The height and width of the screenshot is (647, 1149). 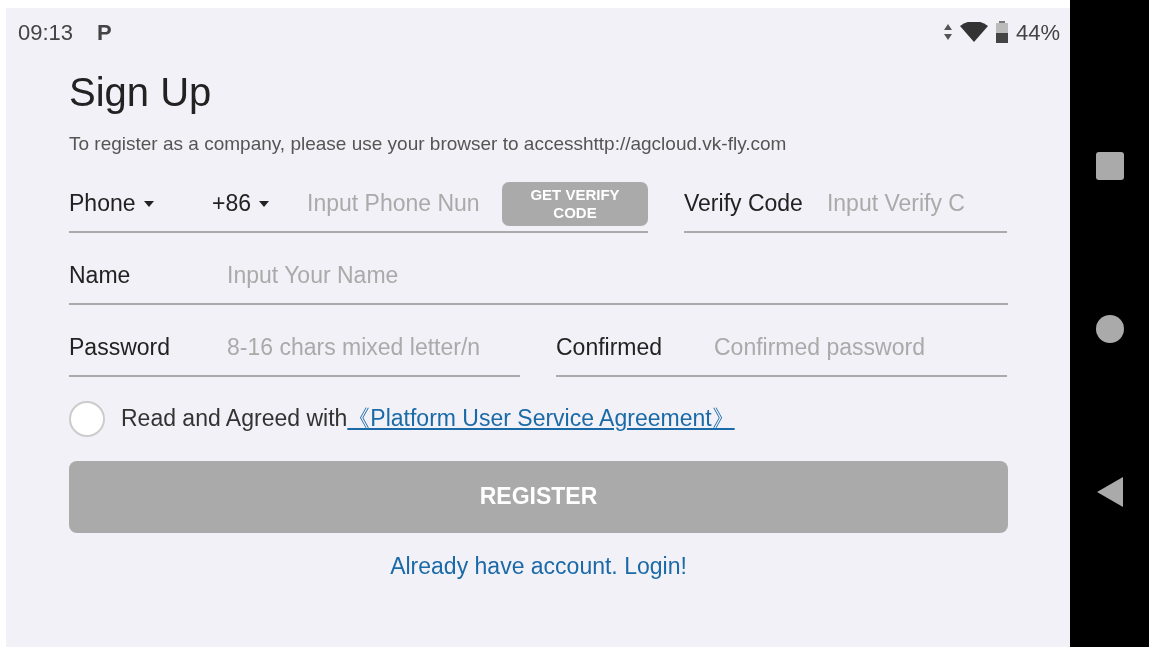 I want to click on data-arrows-icon, so click(x=947, y=32).